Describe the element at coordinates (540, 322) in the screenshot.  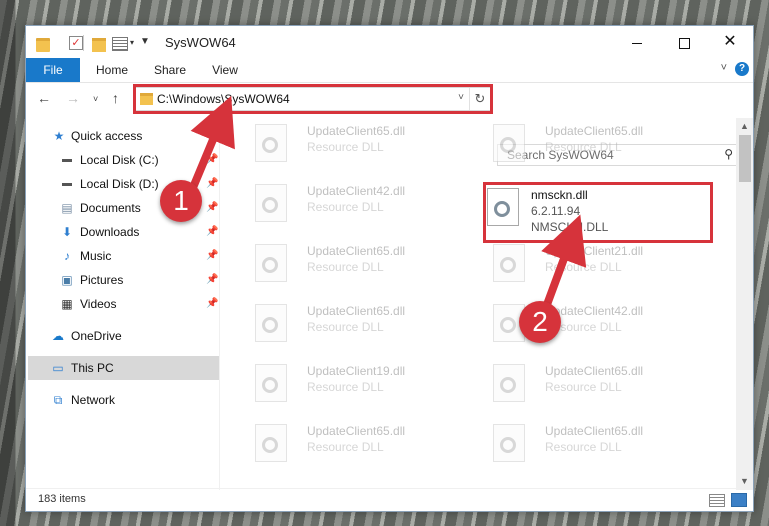
I see `callout-badge-2: 2` at that location.